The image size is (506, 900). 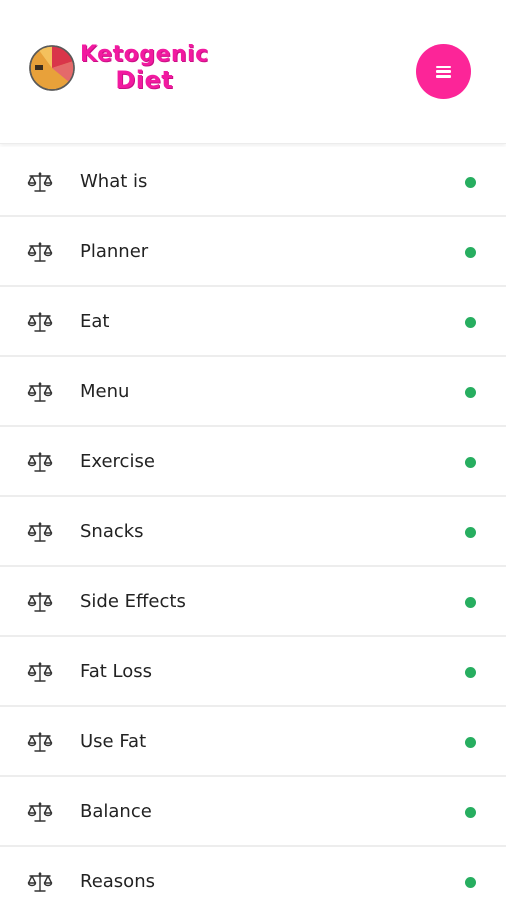 I want to click on menu-item-label: Planner, so click(x=114, y=251).